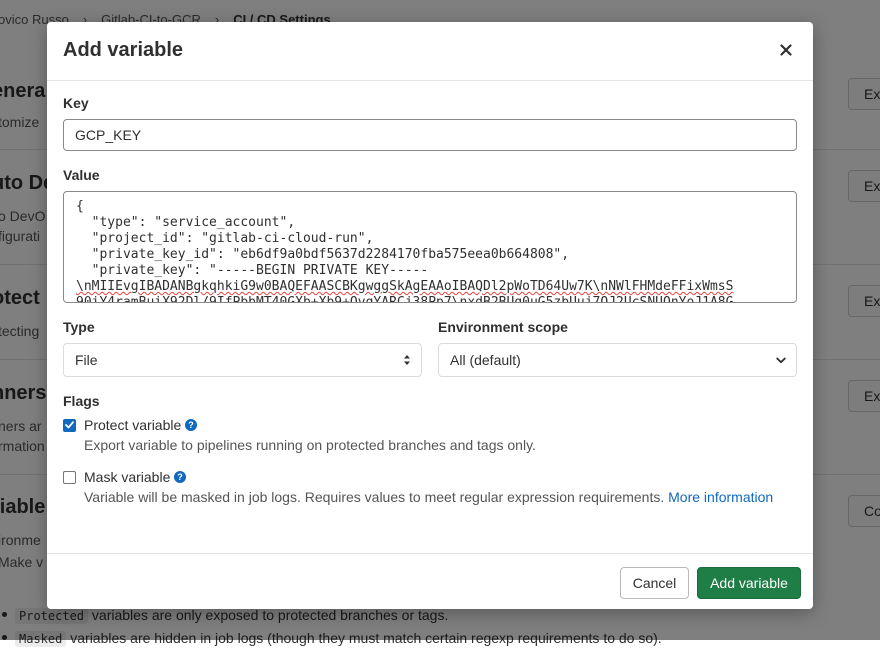 The image size is (880, 650). Describe the element at coordinates (430, 135) in the screenshot. I see `key-input` at that location.